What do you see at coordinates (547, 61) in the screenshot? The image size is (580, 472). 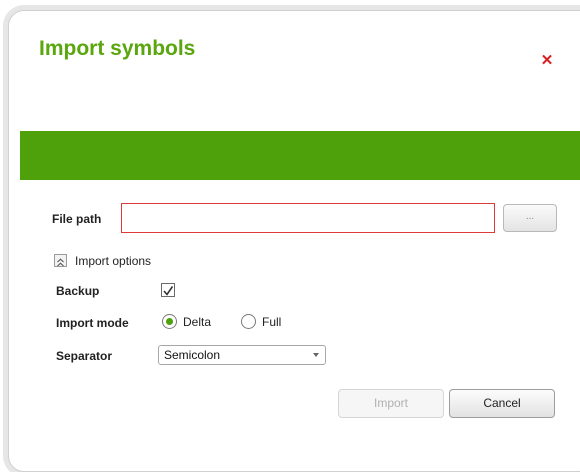 I see `close-icon: ✕` at bounding box center [547, 61].